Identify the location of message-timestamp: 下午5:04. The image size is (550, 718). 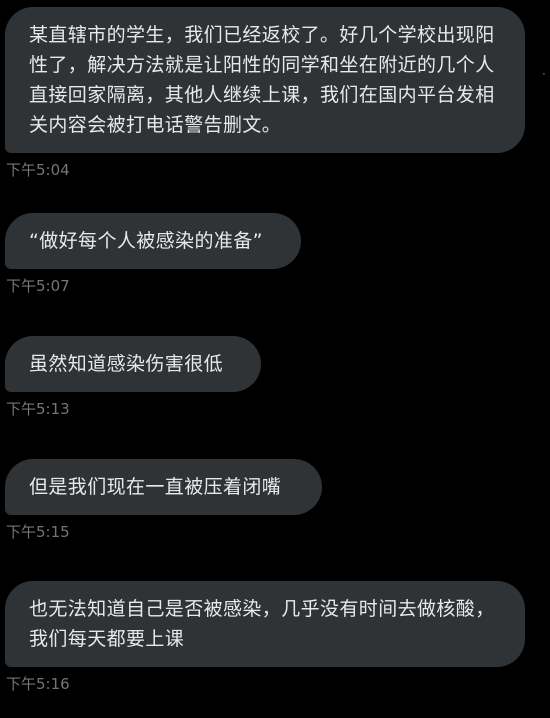
(38, 170).